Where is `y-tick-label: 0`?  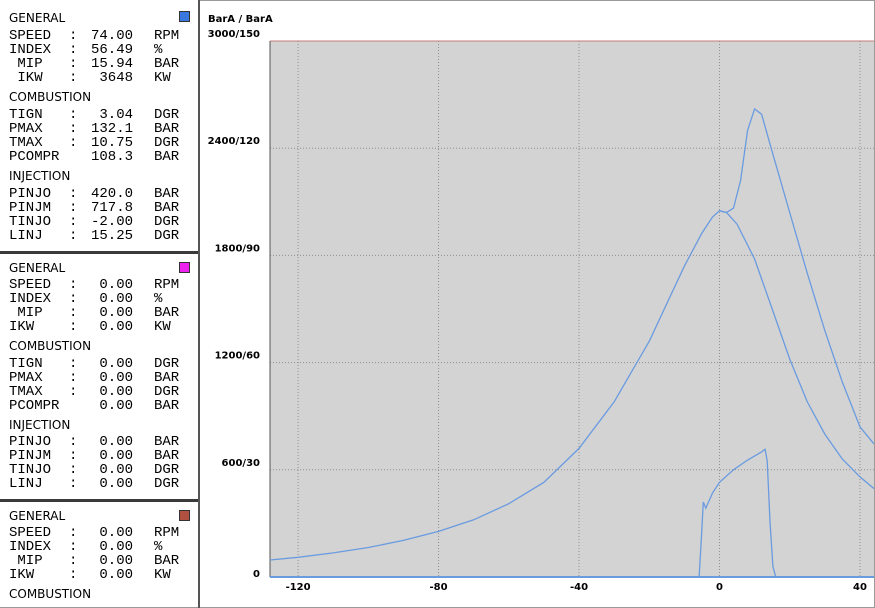 y-tick-label: 0 is located at coordinates (256, 574).